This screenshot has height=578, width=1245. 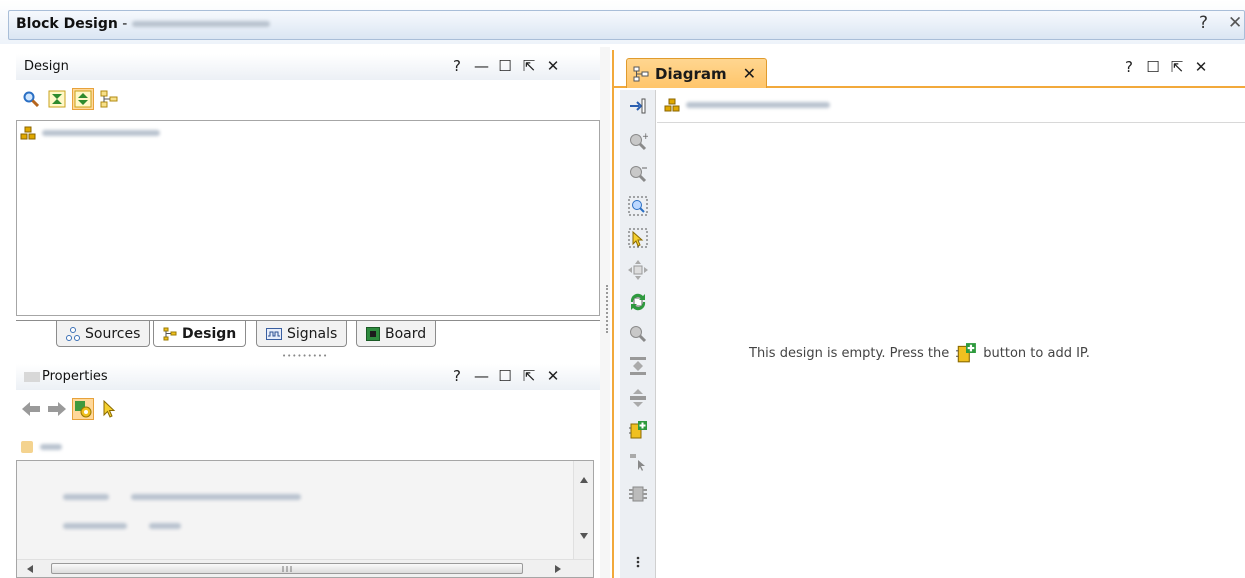 I want to click on diagram-help-button: ?, so click(x=1129, y=67).